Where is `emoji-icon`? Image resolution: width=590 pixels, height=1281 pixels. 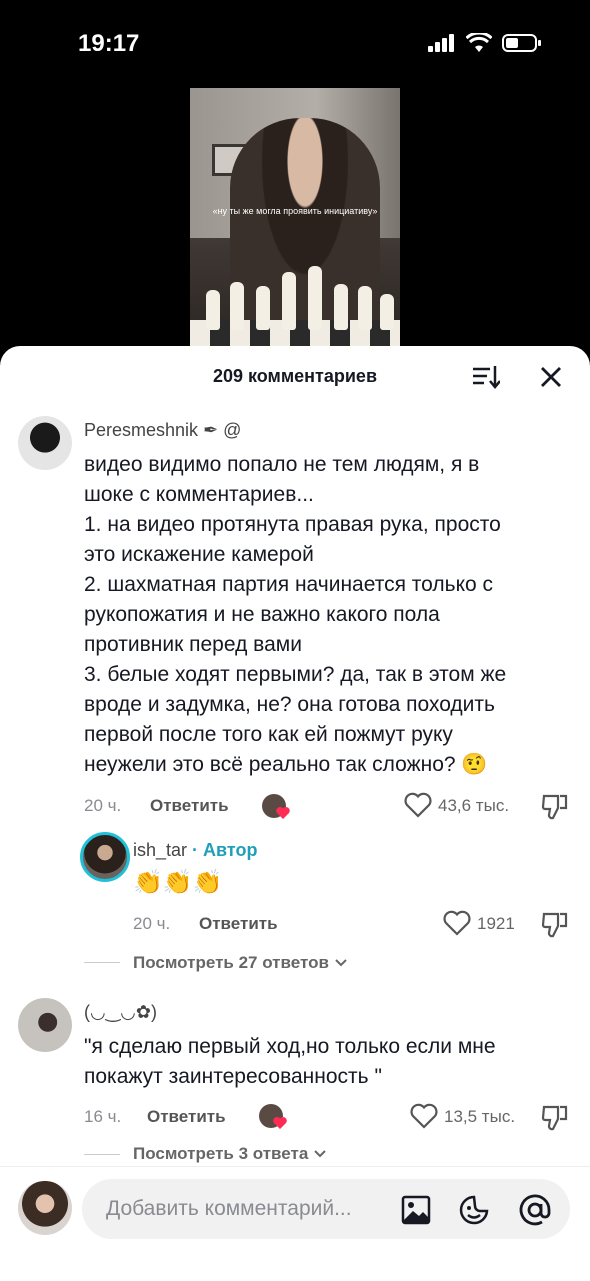 emoji-icon is located at coordinates (474, 1210).